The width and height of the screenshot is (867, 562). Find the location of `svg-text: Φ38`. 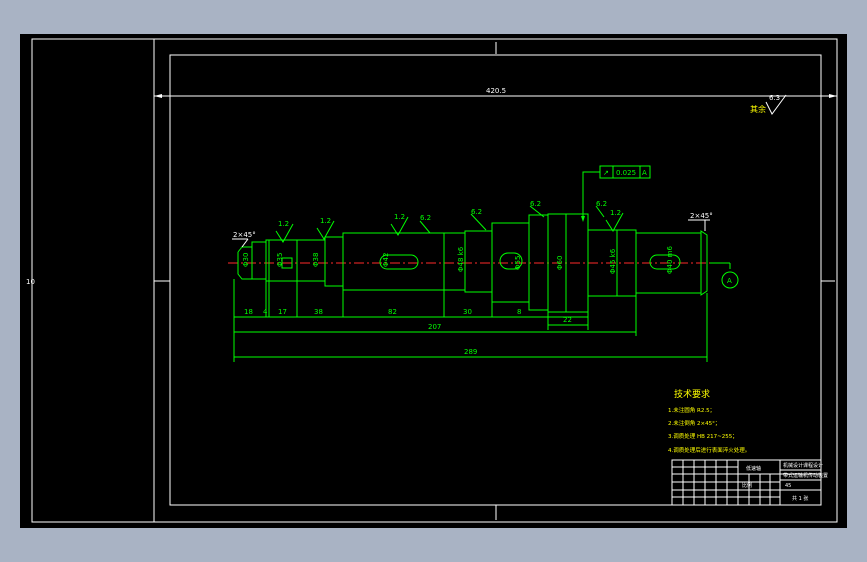

svg-text: Φ38 is located at coordinates (316, 260).